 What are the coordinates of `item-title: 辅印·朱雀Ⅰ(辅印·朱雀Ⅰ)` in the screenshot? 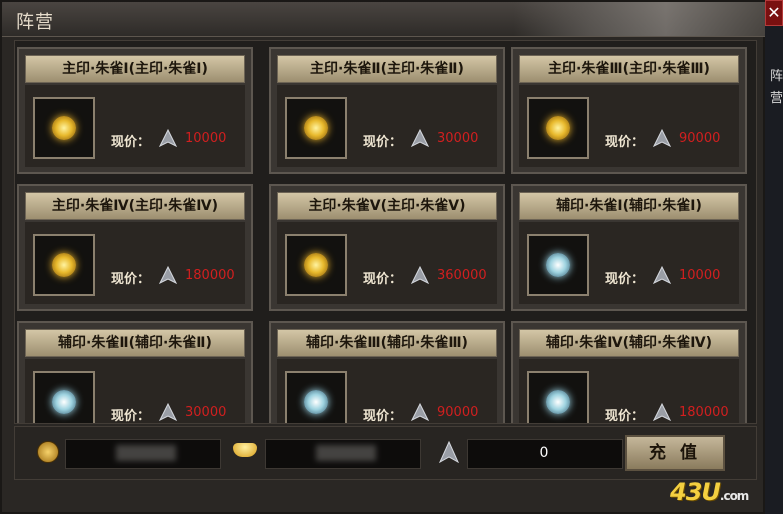 It's located at (629, 206).